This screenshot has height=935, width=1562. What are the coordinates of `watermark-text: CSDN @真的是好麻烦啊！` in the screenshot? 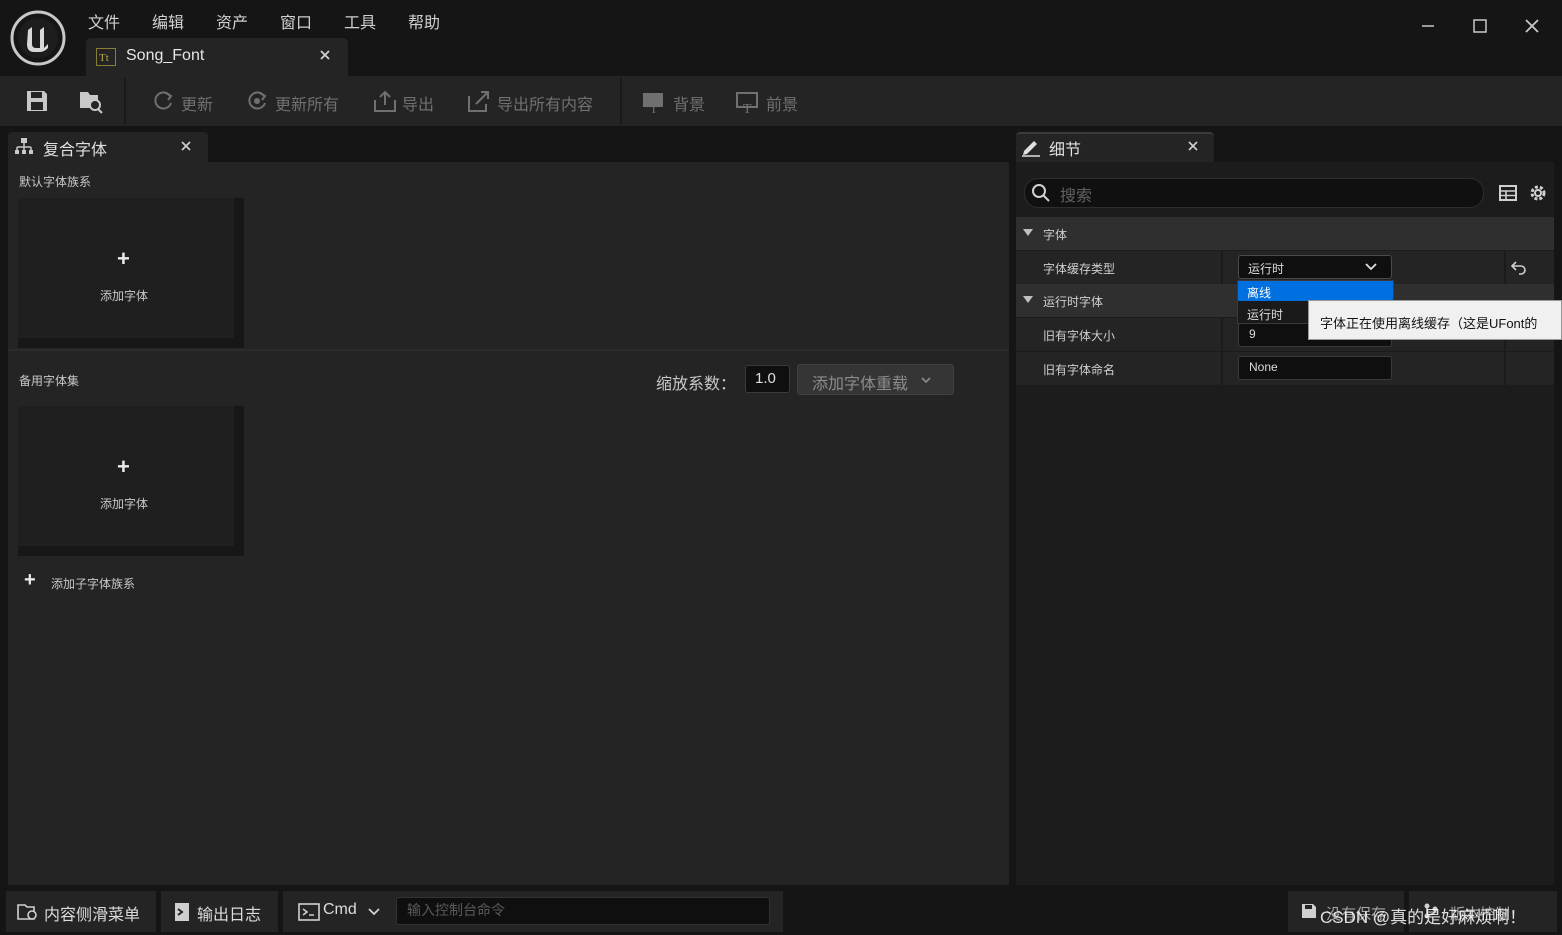 It's located at (1423, 917).